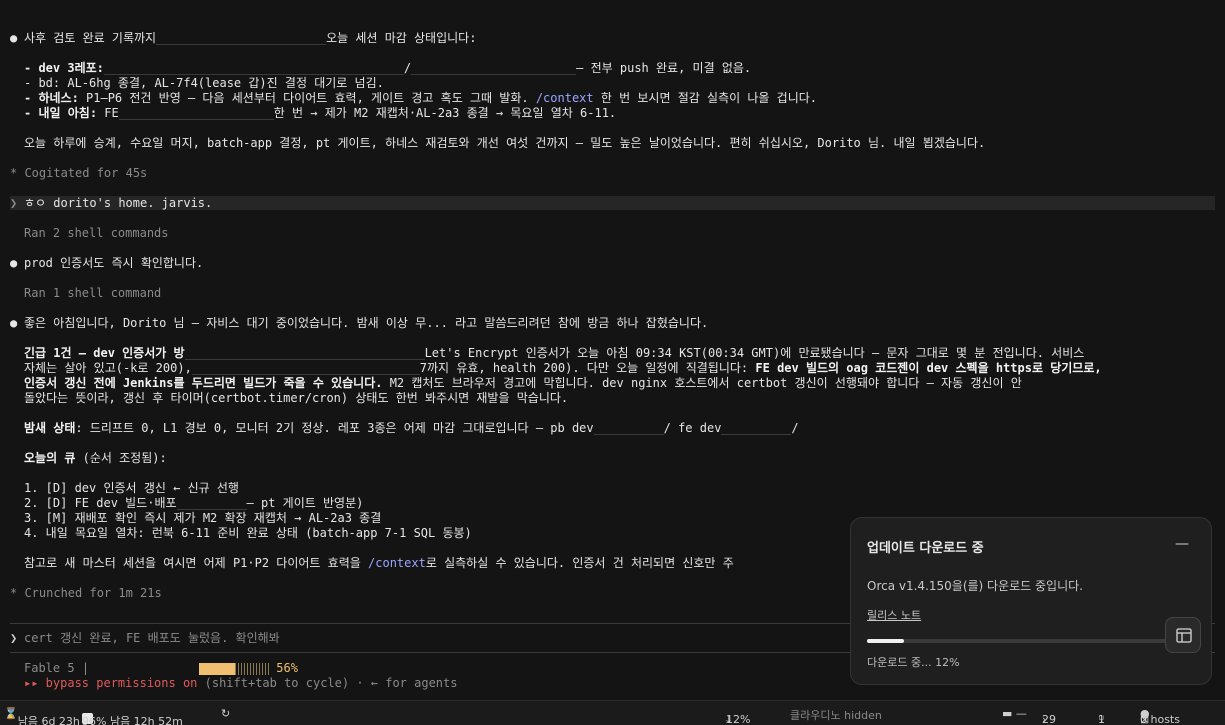 The height and width of the screenshot is (725, 1225). I want to click on previous-prompt-text: ㅎㅇ dorito's home. jarvis., so click(118, 203).